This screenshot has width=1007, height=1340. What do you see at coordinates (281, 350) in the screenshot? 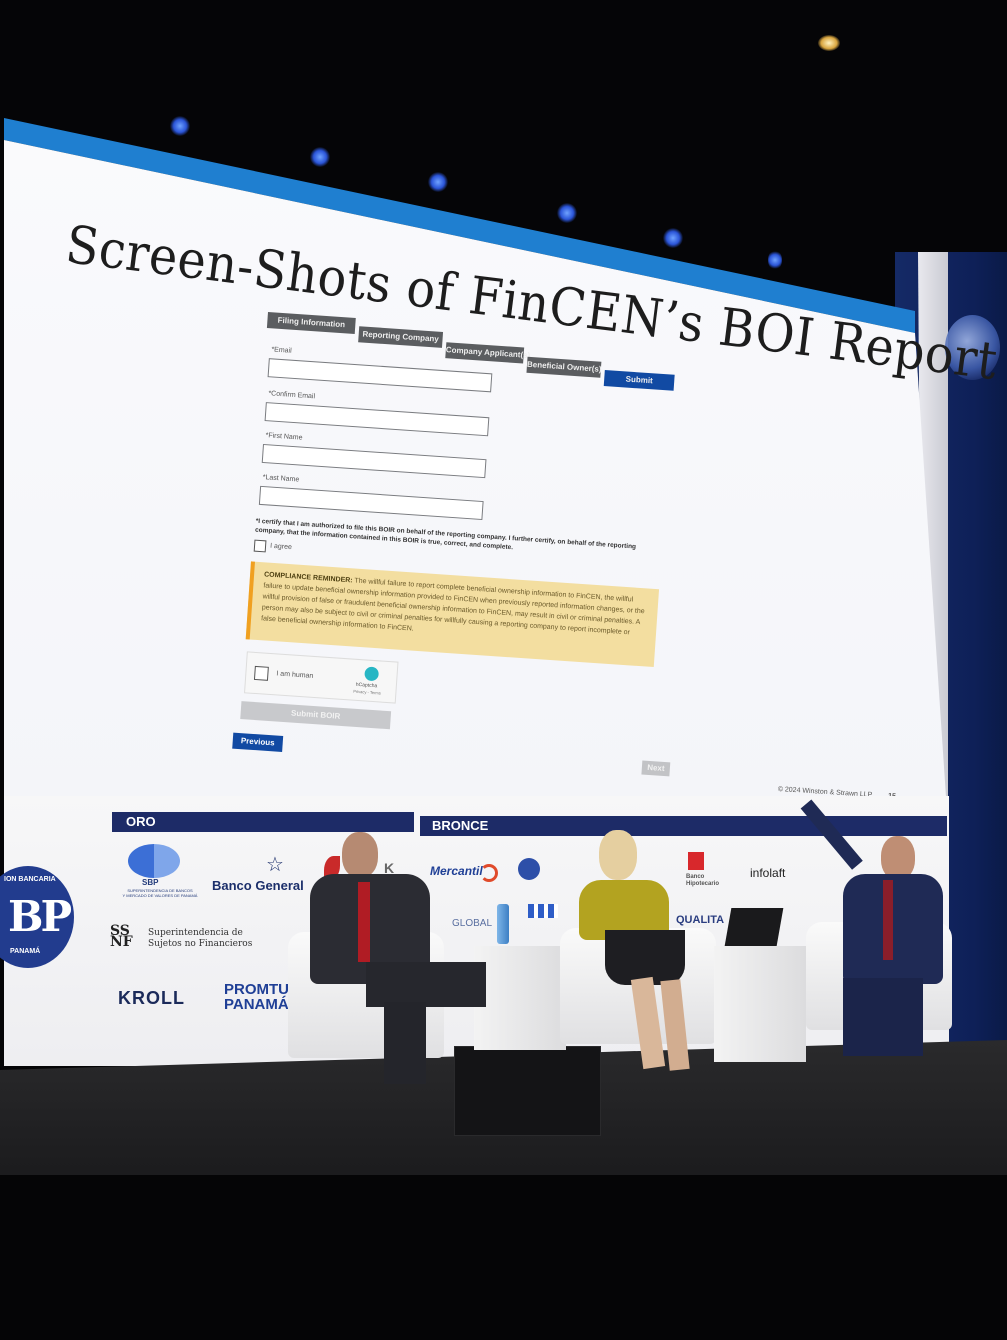
I see `email-label: *Email` at bounding box center [281, 350].